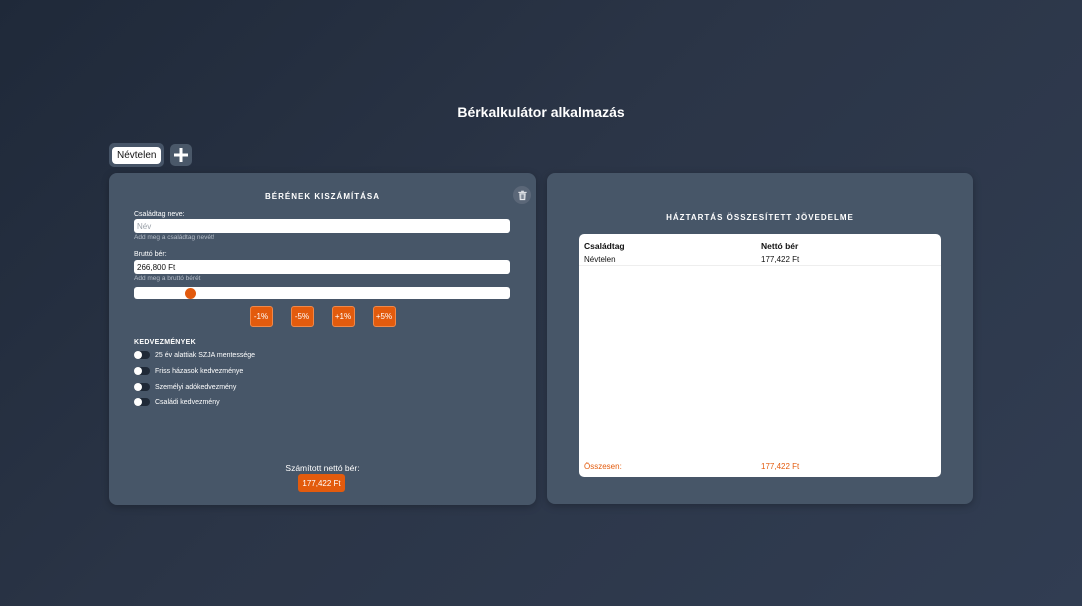 The width and height of the screenshot is (1082, 606). I want to click on tab-item-wrapper: Névtelen, so click(137, 155).